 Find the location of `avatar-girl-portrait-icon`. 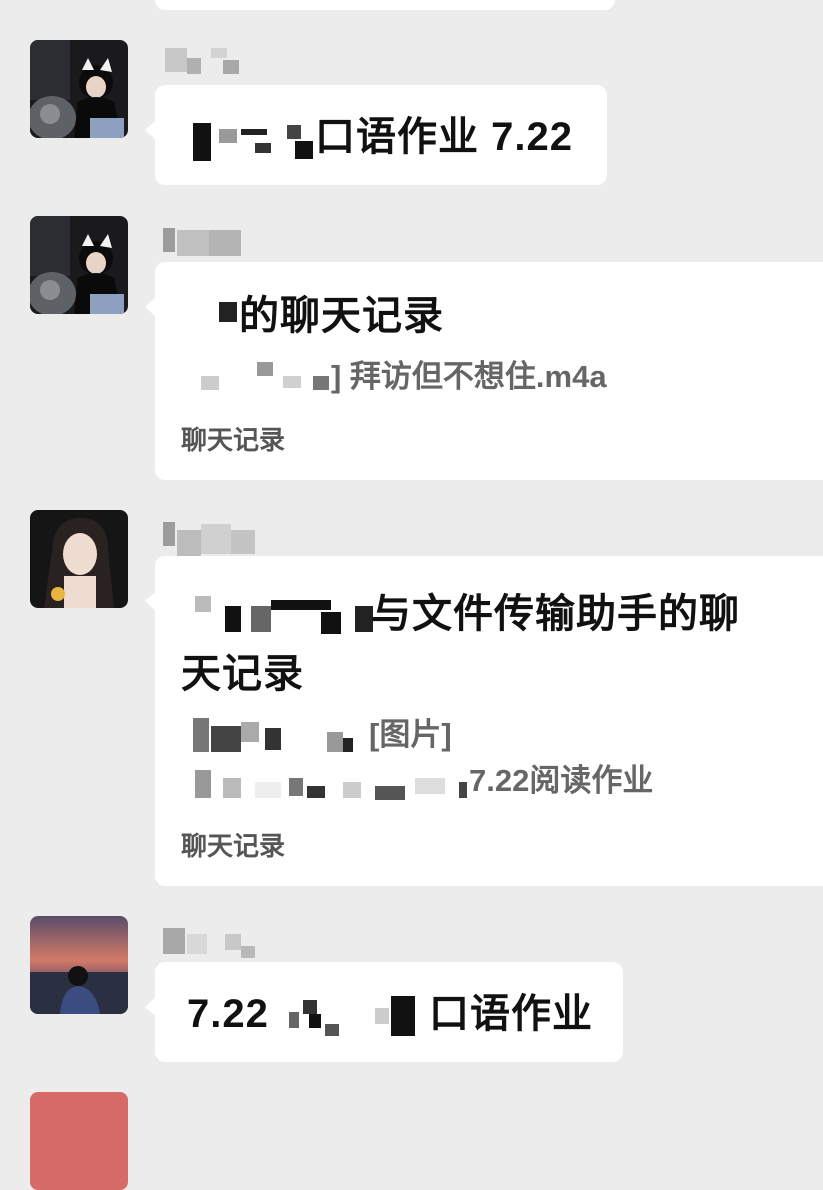

avatar-girl-portrait-icon is located at coordinates (79, 559).